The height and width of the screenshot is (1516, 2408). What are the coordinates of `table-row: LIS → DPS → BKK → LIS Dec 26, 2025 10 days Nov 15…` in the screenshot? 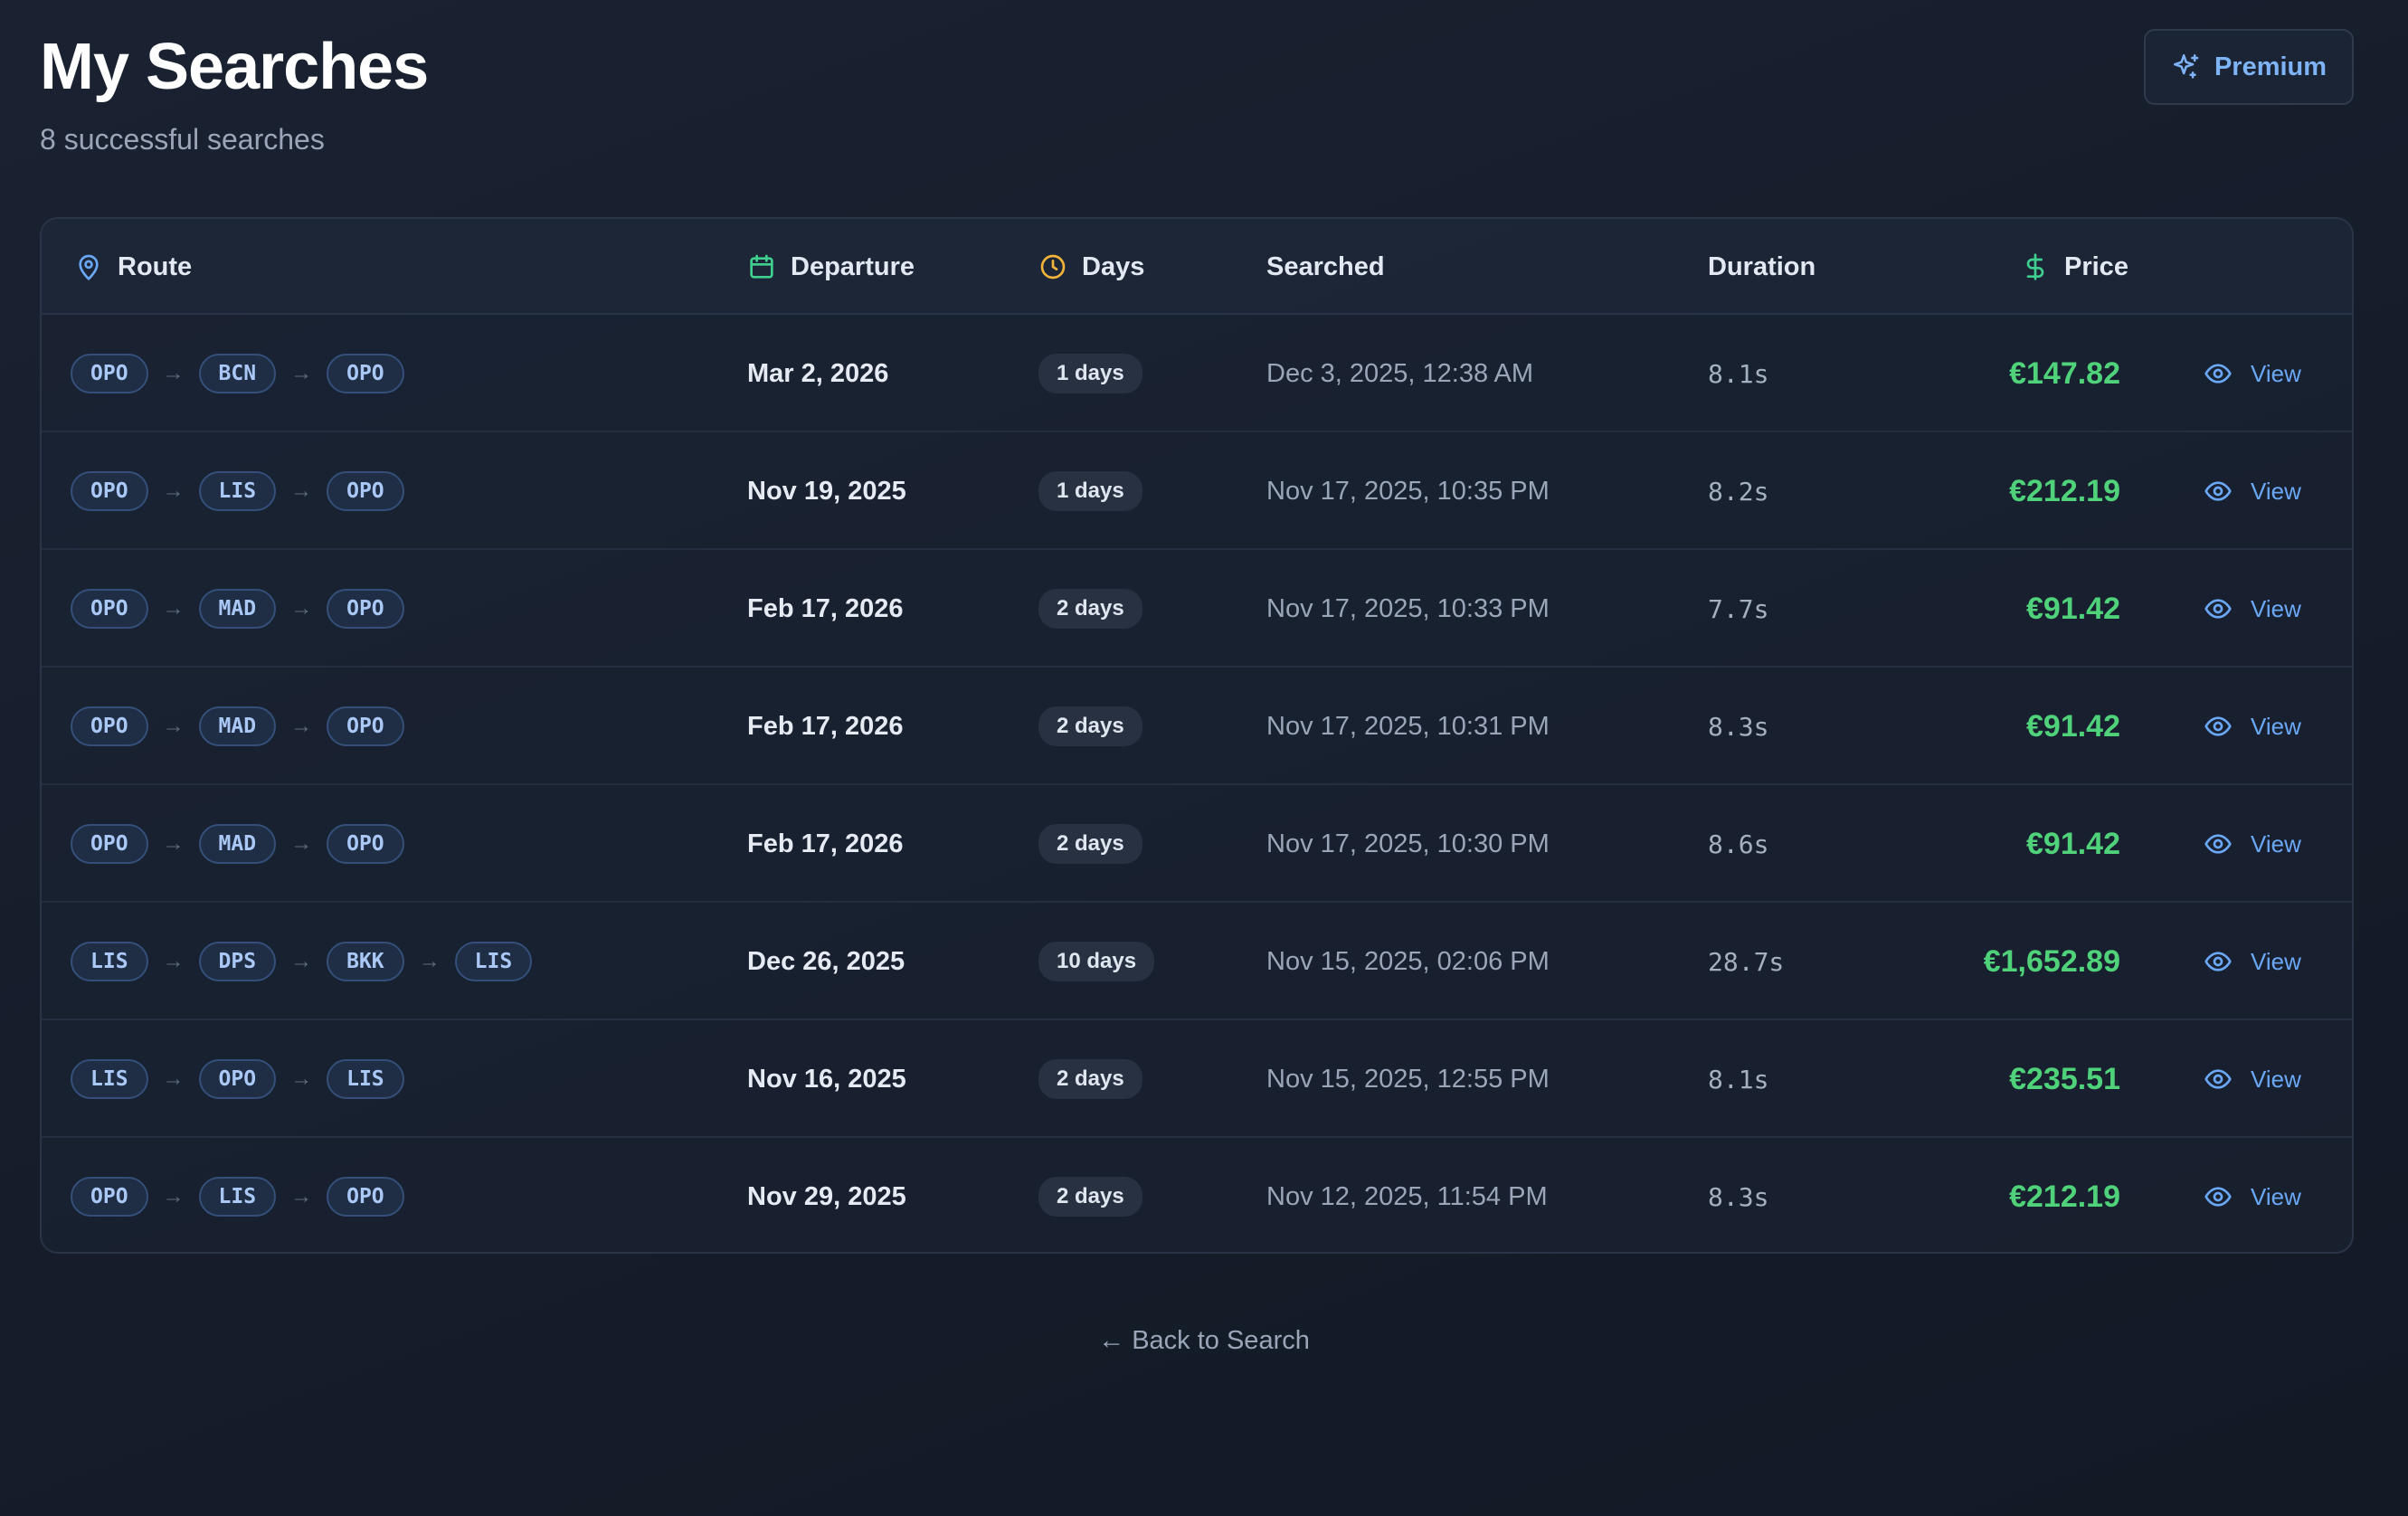 It's located at (1197, 961).